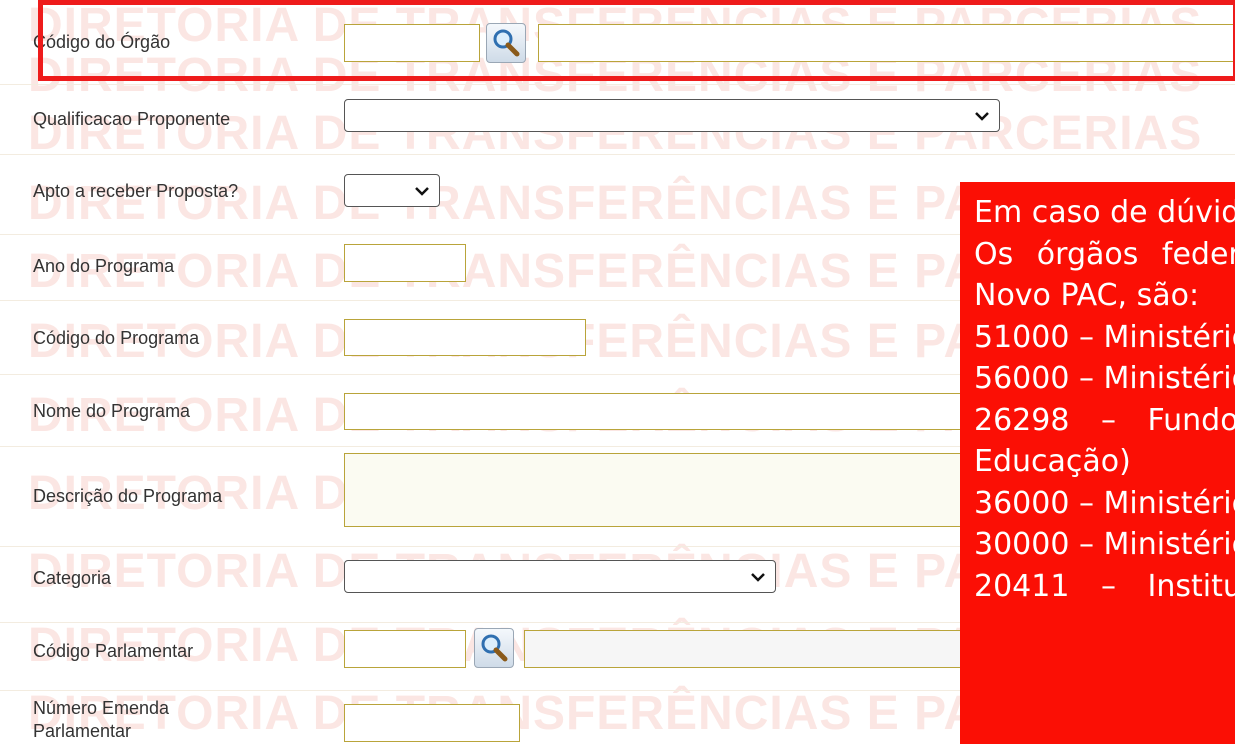 The image size is (1235, 744). What do you see at coordinates (72, 578) in the screenshot?
I see `categoria-label: Categoria` at bounding box center [72, 578].